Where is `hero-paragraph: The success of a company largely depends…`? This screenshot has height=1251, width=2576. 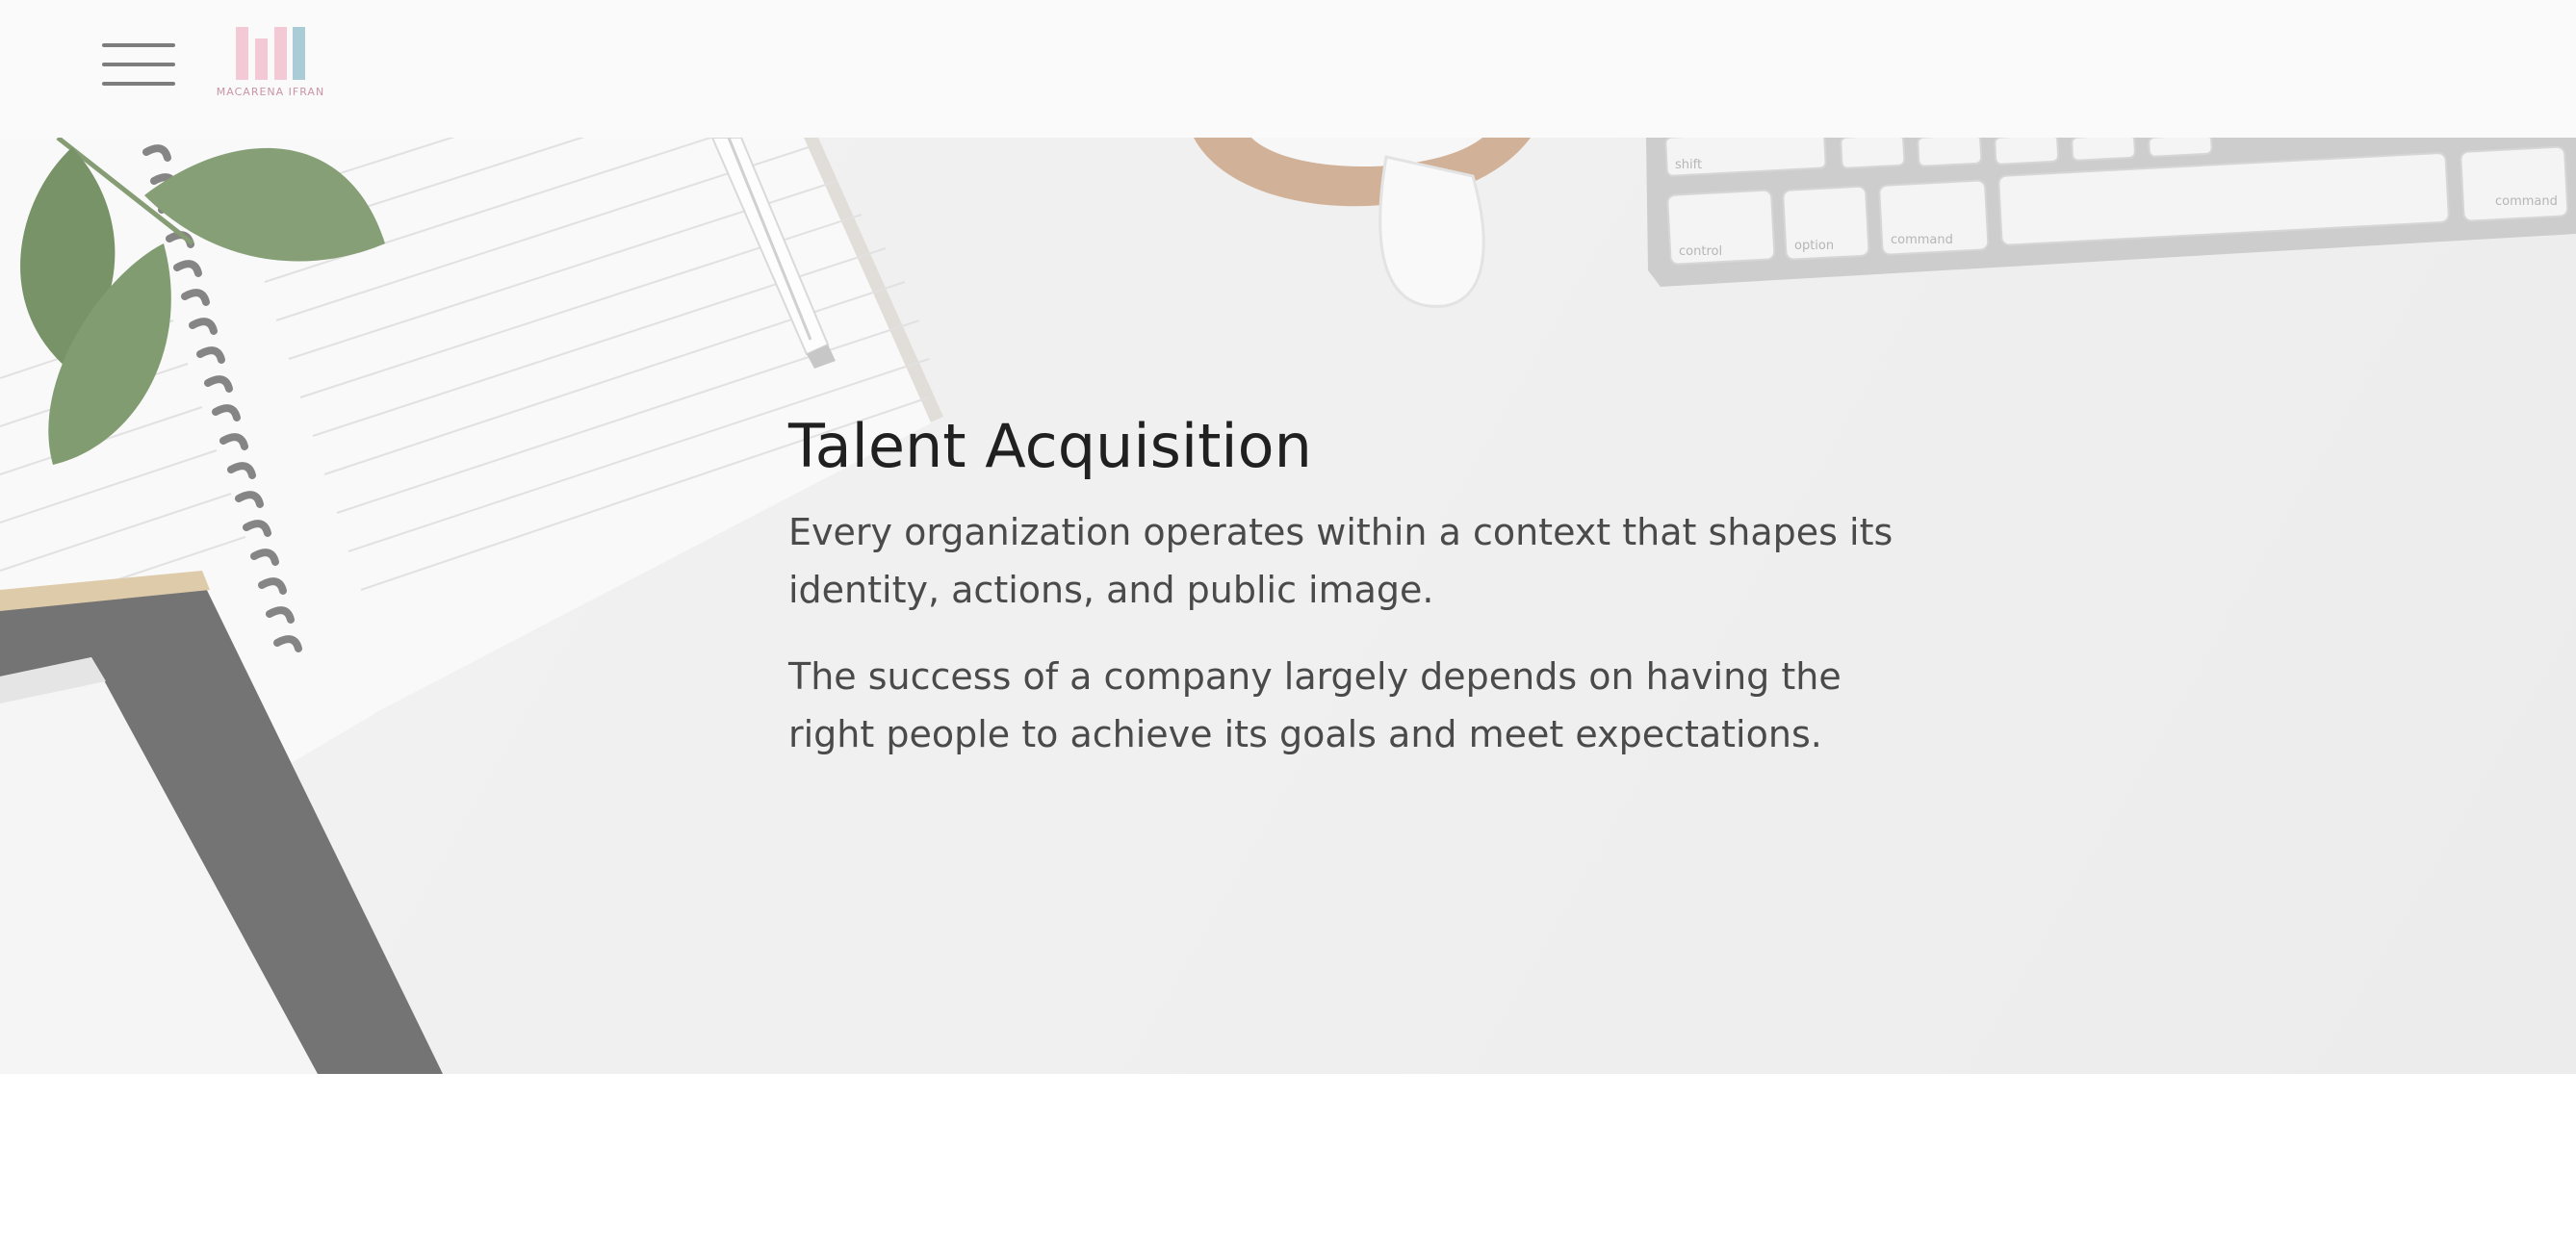
hero-paragraph: The success of a company largely depends… is located at coordinates (1315, 705).